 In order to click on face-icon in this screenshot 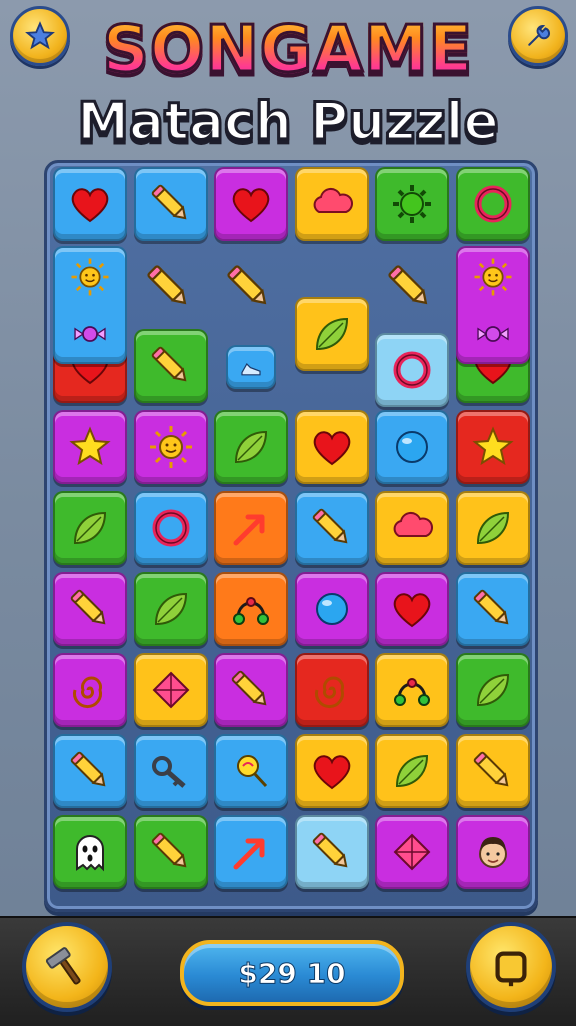, I will do `click(492, 852)`.